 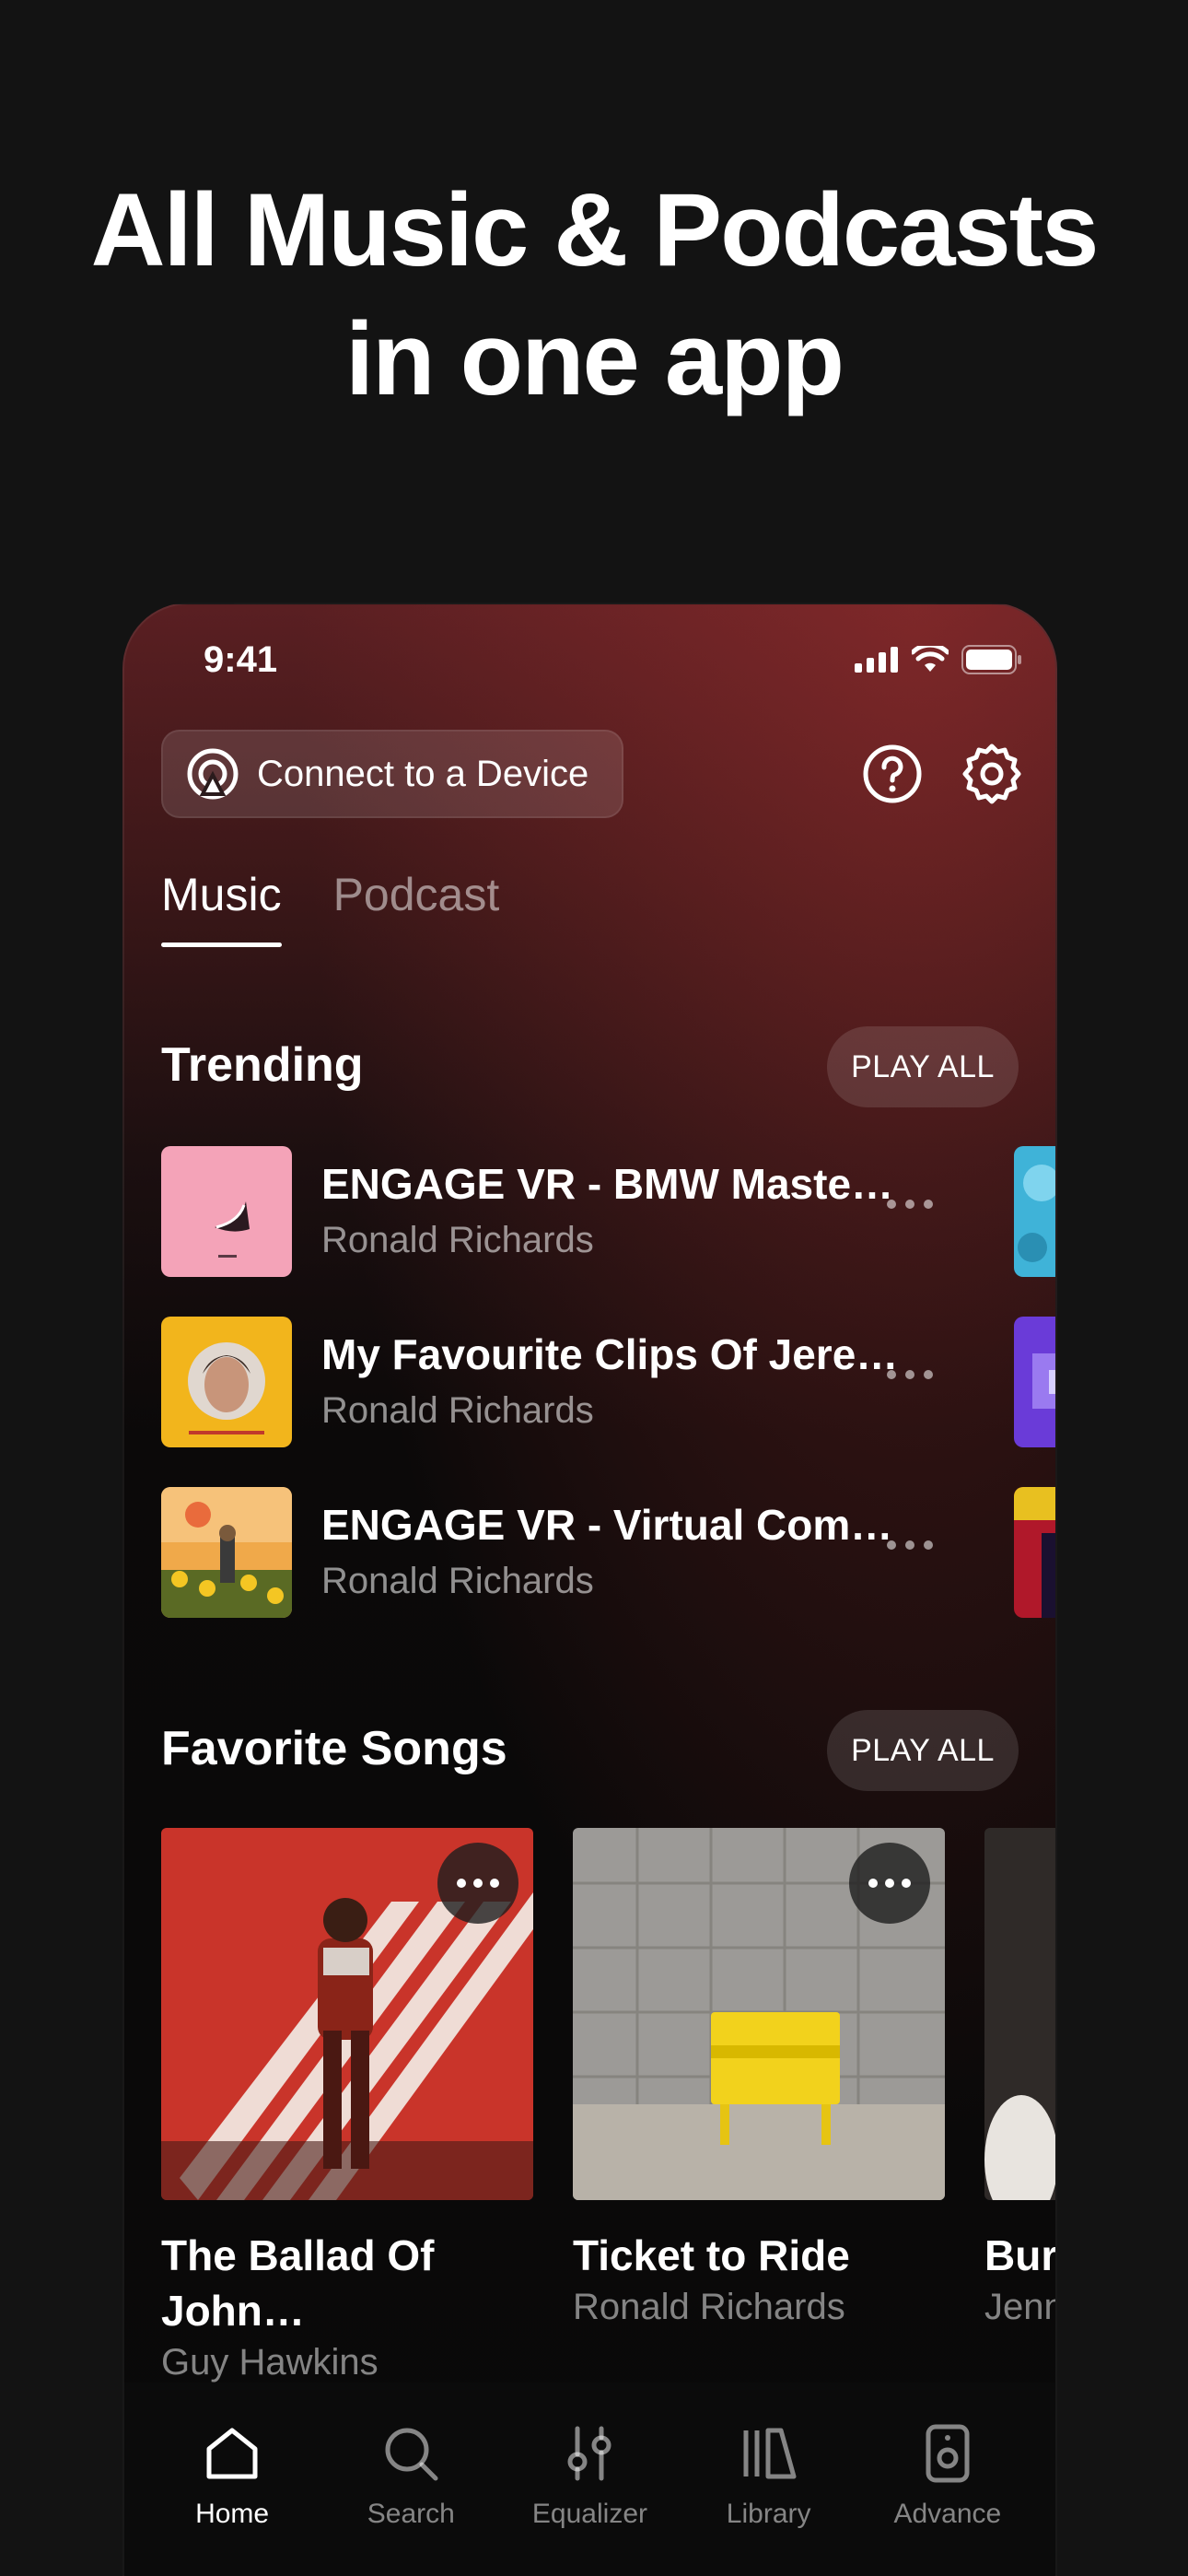 What do you see at coordinates (930, 659) in the screenshot?
I see `wifi-icon` at bounding box center [930, 659].